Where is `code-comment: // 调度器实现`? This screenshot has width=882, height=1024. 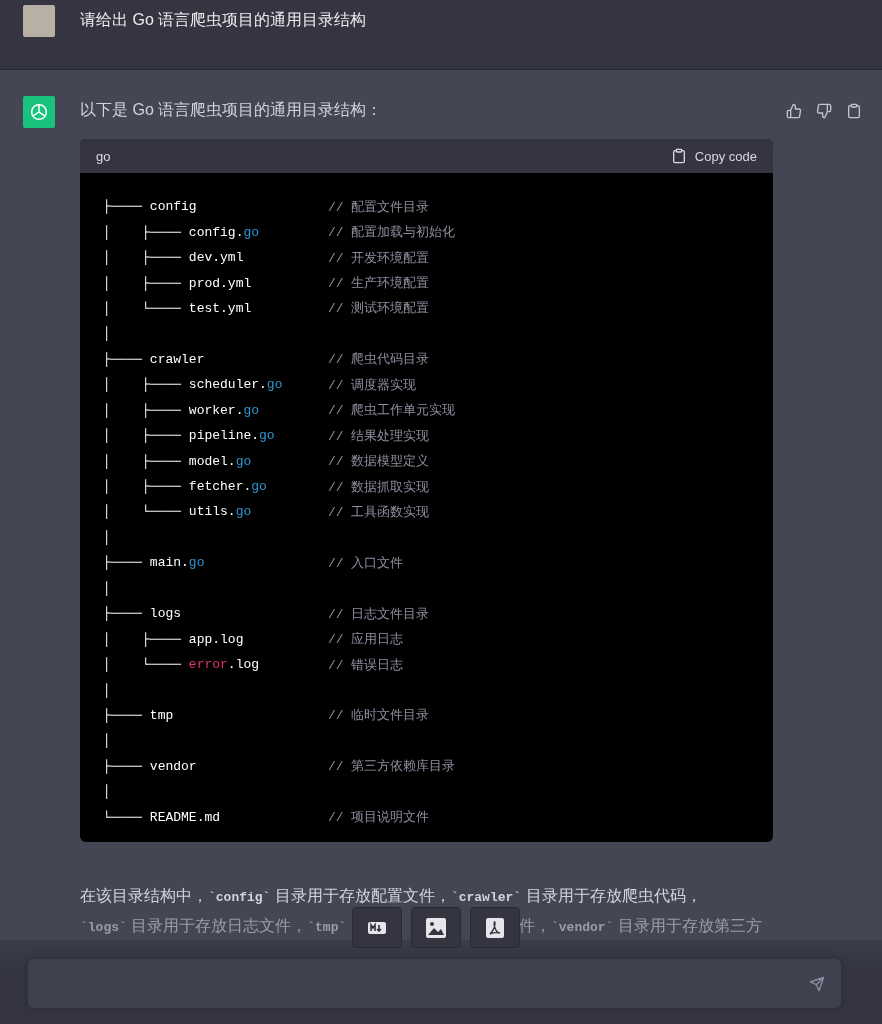 code-comment: // 调度器实现 is located at coordinates (372, 385).